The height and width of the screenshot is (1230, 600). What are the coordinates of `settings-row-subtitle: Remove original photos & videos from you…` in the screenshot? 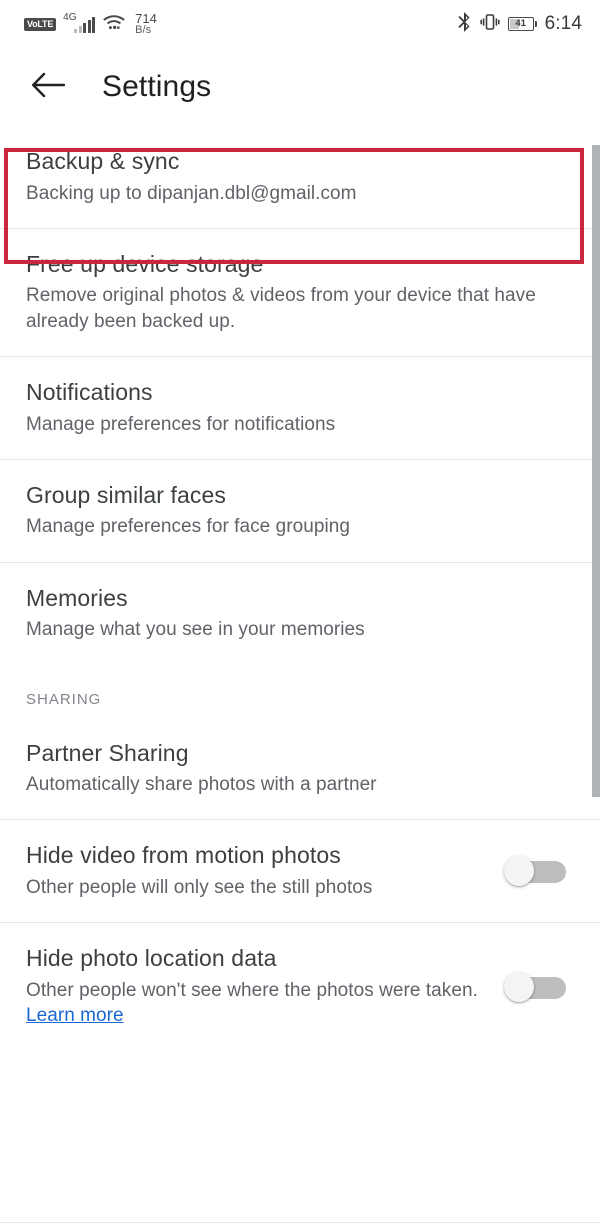 It's located at (281, 308).